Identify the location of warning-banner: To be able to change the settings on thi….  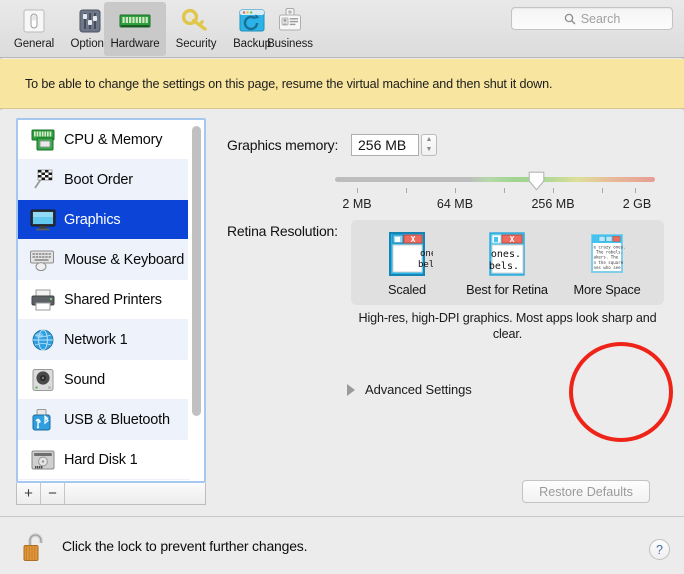
(342, 84).